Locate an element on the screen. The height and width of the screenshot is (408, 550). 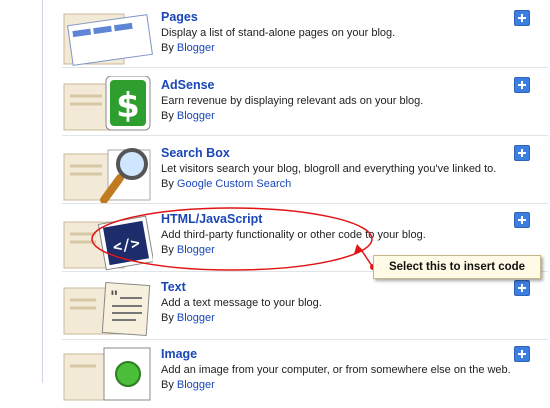
annotation-callout: Select this to insert code is located at coordinates (457, 267).